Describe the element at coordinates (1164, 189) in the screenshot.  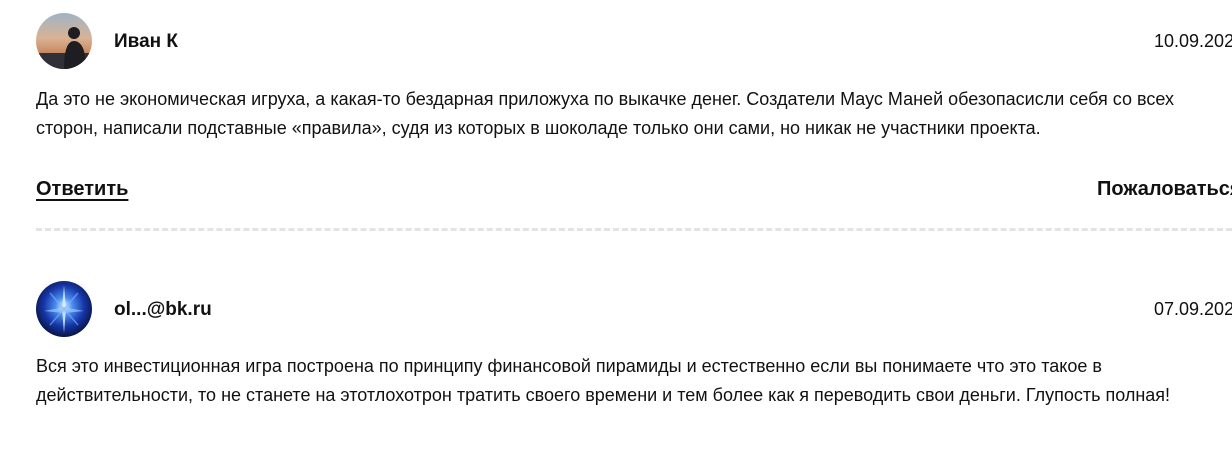
I see `report-link: Пожаловаться` at that location.